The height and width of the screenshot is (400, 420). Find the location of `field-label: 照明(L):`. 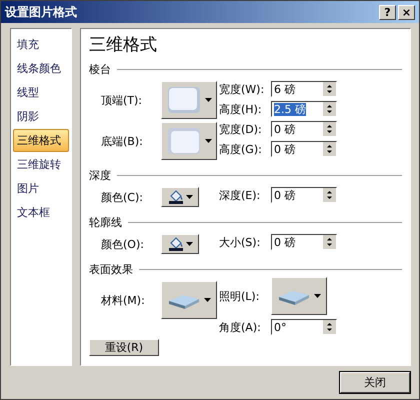

field-label: 照明(L): is located at coordinates (239, 296).